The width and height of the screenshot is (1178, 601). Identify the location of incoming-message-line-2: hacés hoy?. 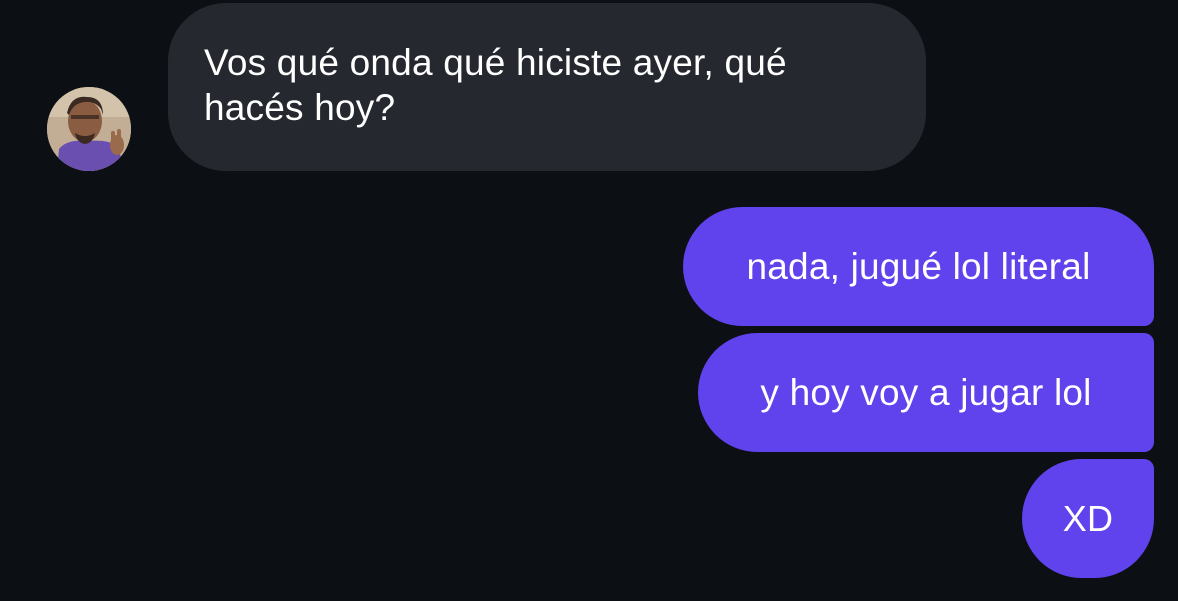
(300, 107).